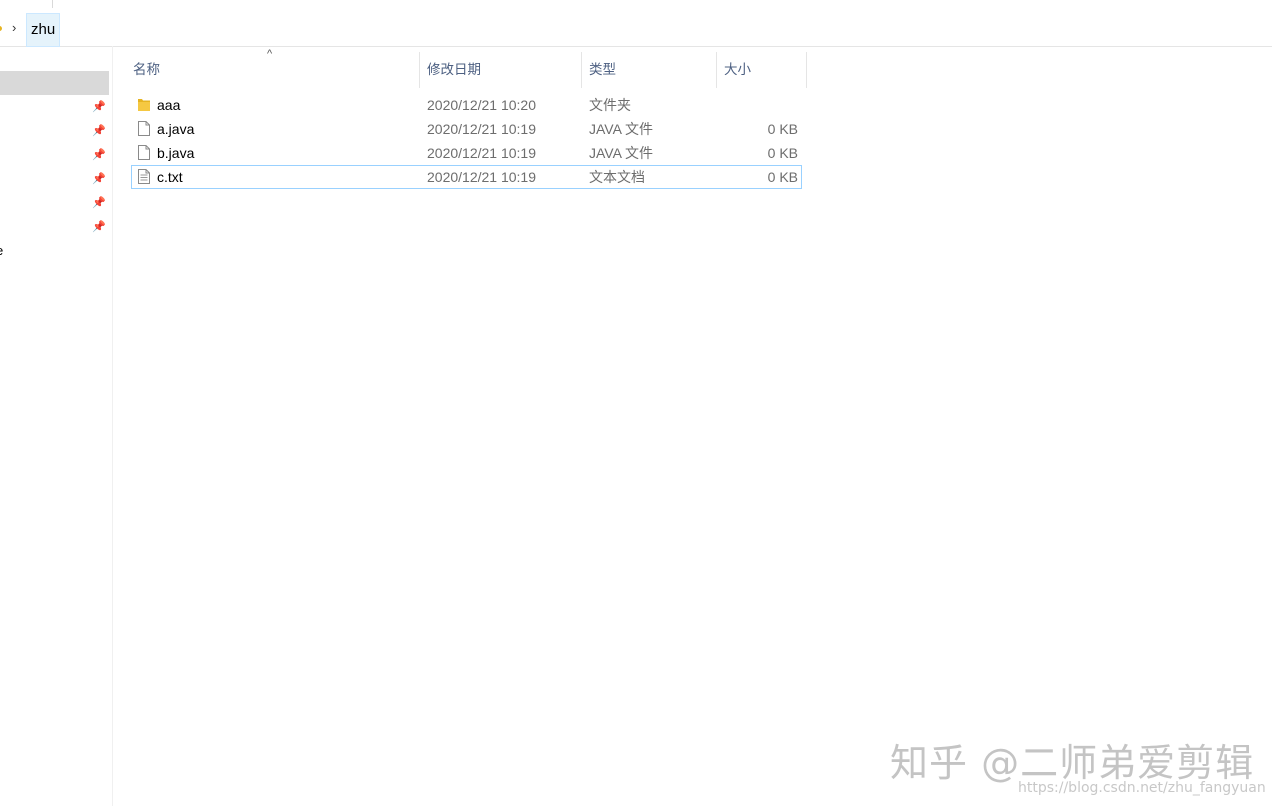  Describe the element at coordinates (54, 83) in the screenshot. I see `nav-selected-item` at that location.